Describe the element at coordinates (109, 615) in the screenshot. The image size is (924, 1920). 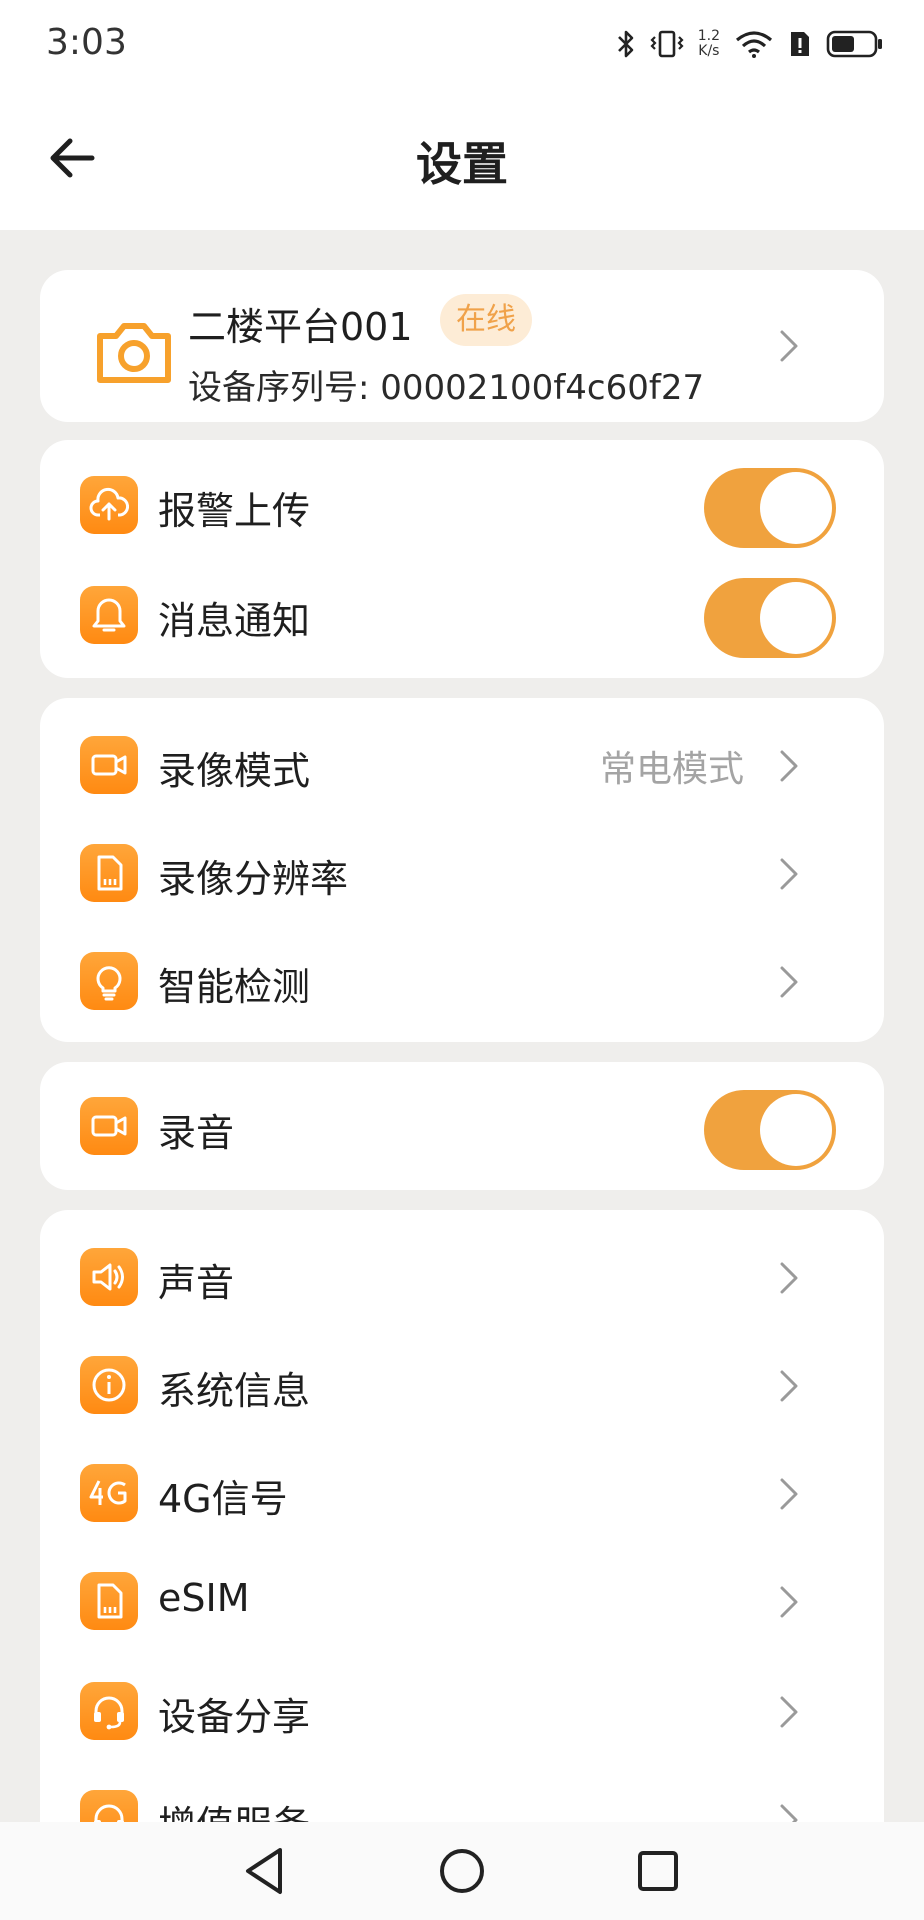
I see `bell-icon` at that location.